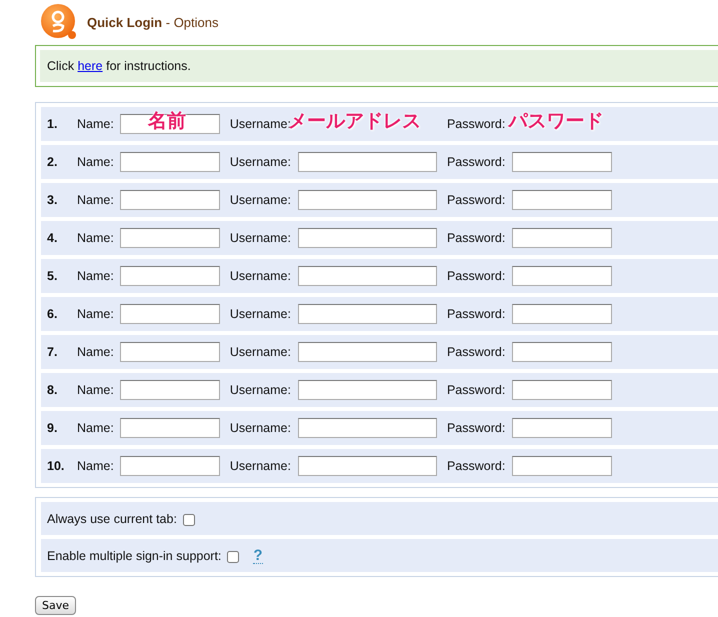  What do you see at coordinates (52, 428) in the screenshot?
I see `row-number: 9.` at bounding box center [52, 428].